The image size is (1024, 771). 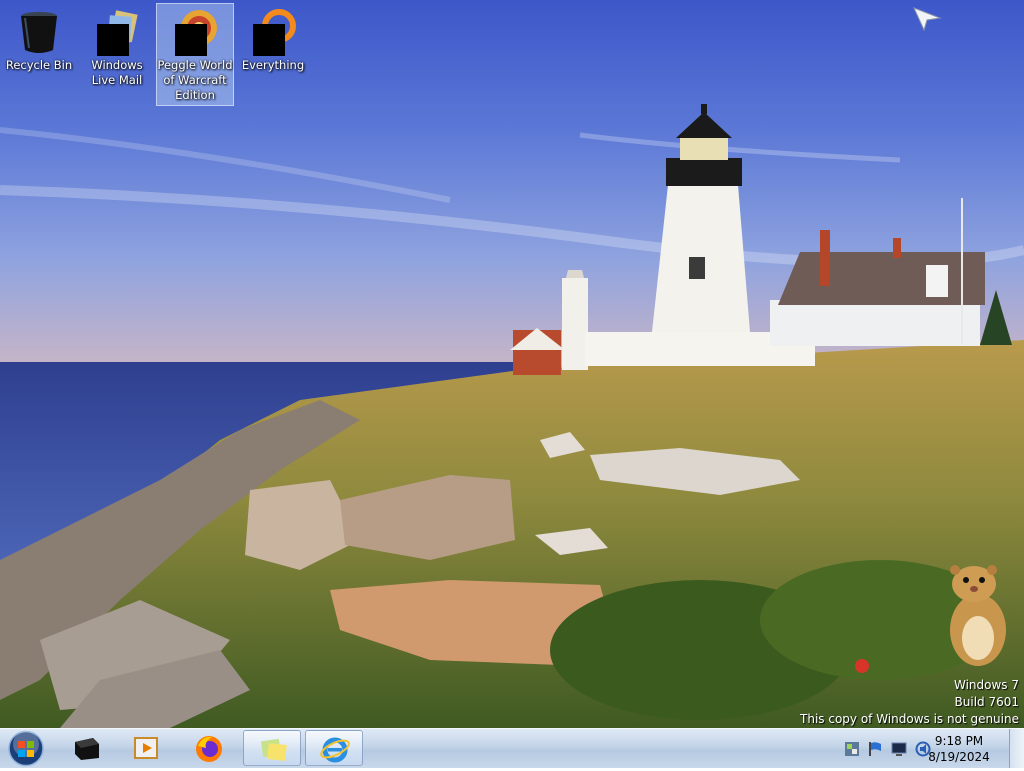 I want to click on desktop-icon-peggle: Peggle World of Warcraft Edition, so click(x=195, y=54).